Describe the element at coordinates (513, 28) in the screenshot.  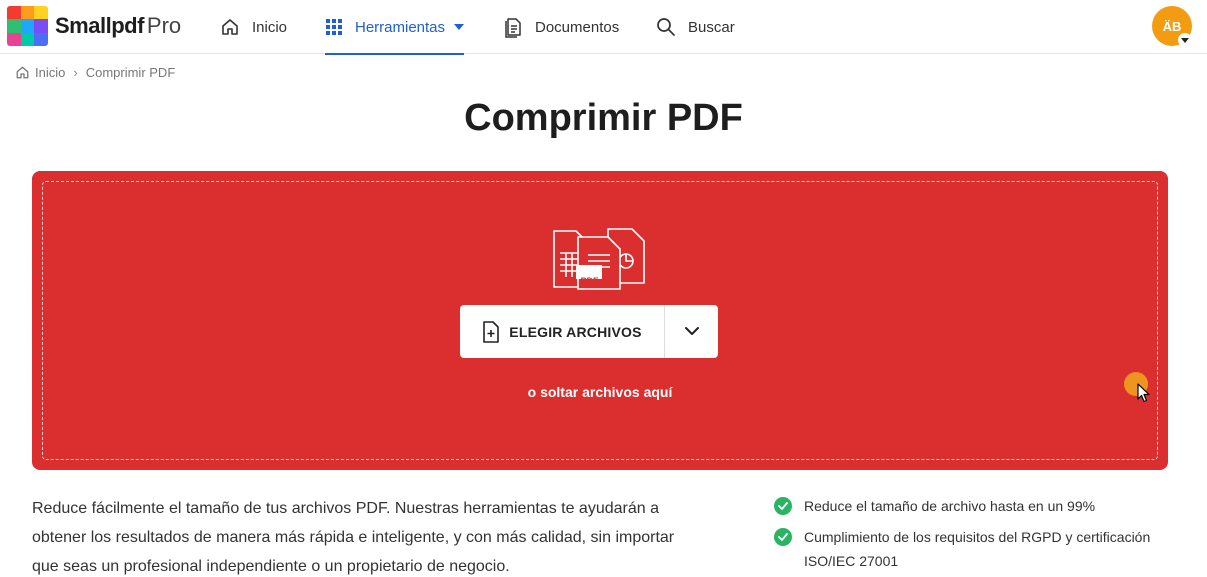
I see `documents-icon` at that location.